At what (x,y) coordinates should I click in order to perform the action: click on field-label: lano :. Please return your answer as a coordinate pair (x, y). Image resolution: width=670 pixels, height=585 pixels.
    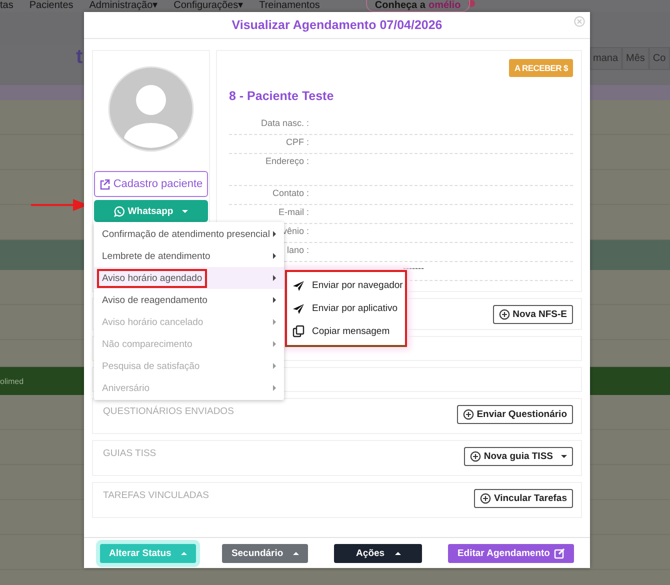
    Looking at the image, I should click on (297, 250).